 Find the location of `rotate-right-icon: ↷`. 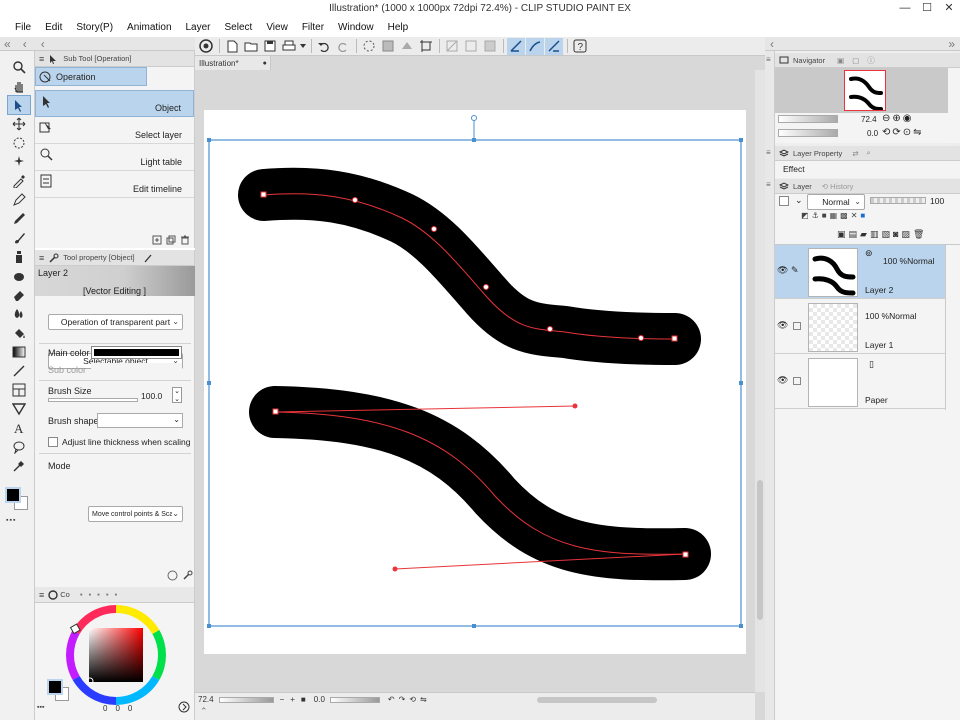

rotate-right-icon: ↷ is located at coordinates (402, 699).